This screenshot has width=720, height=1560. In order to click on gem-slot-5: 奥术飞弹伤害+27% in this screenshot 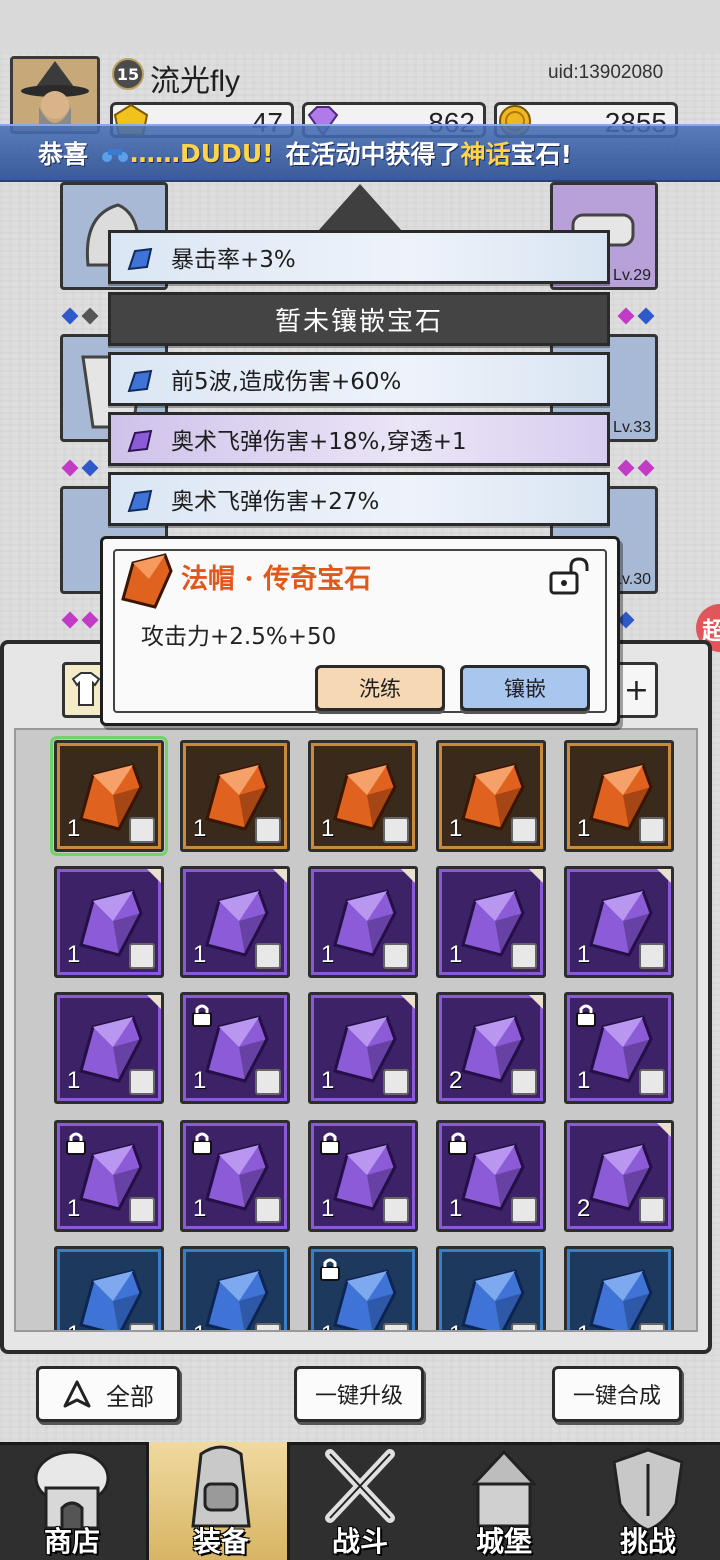, I will do `click(359, 499)`.